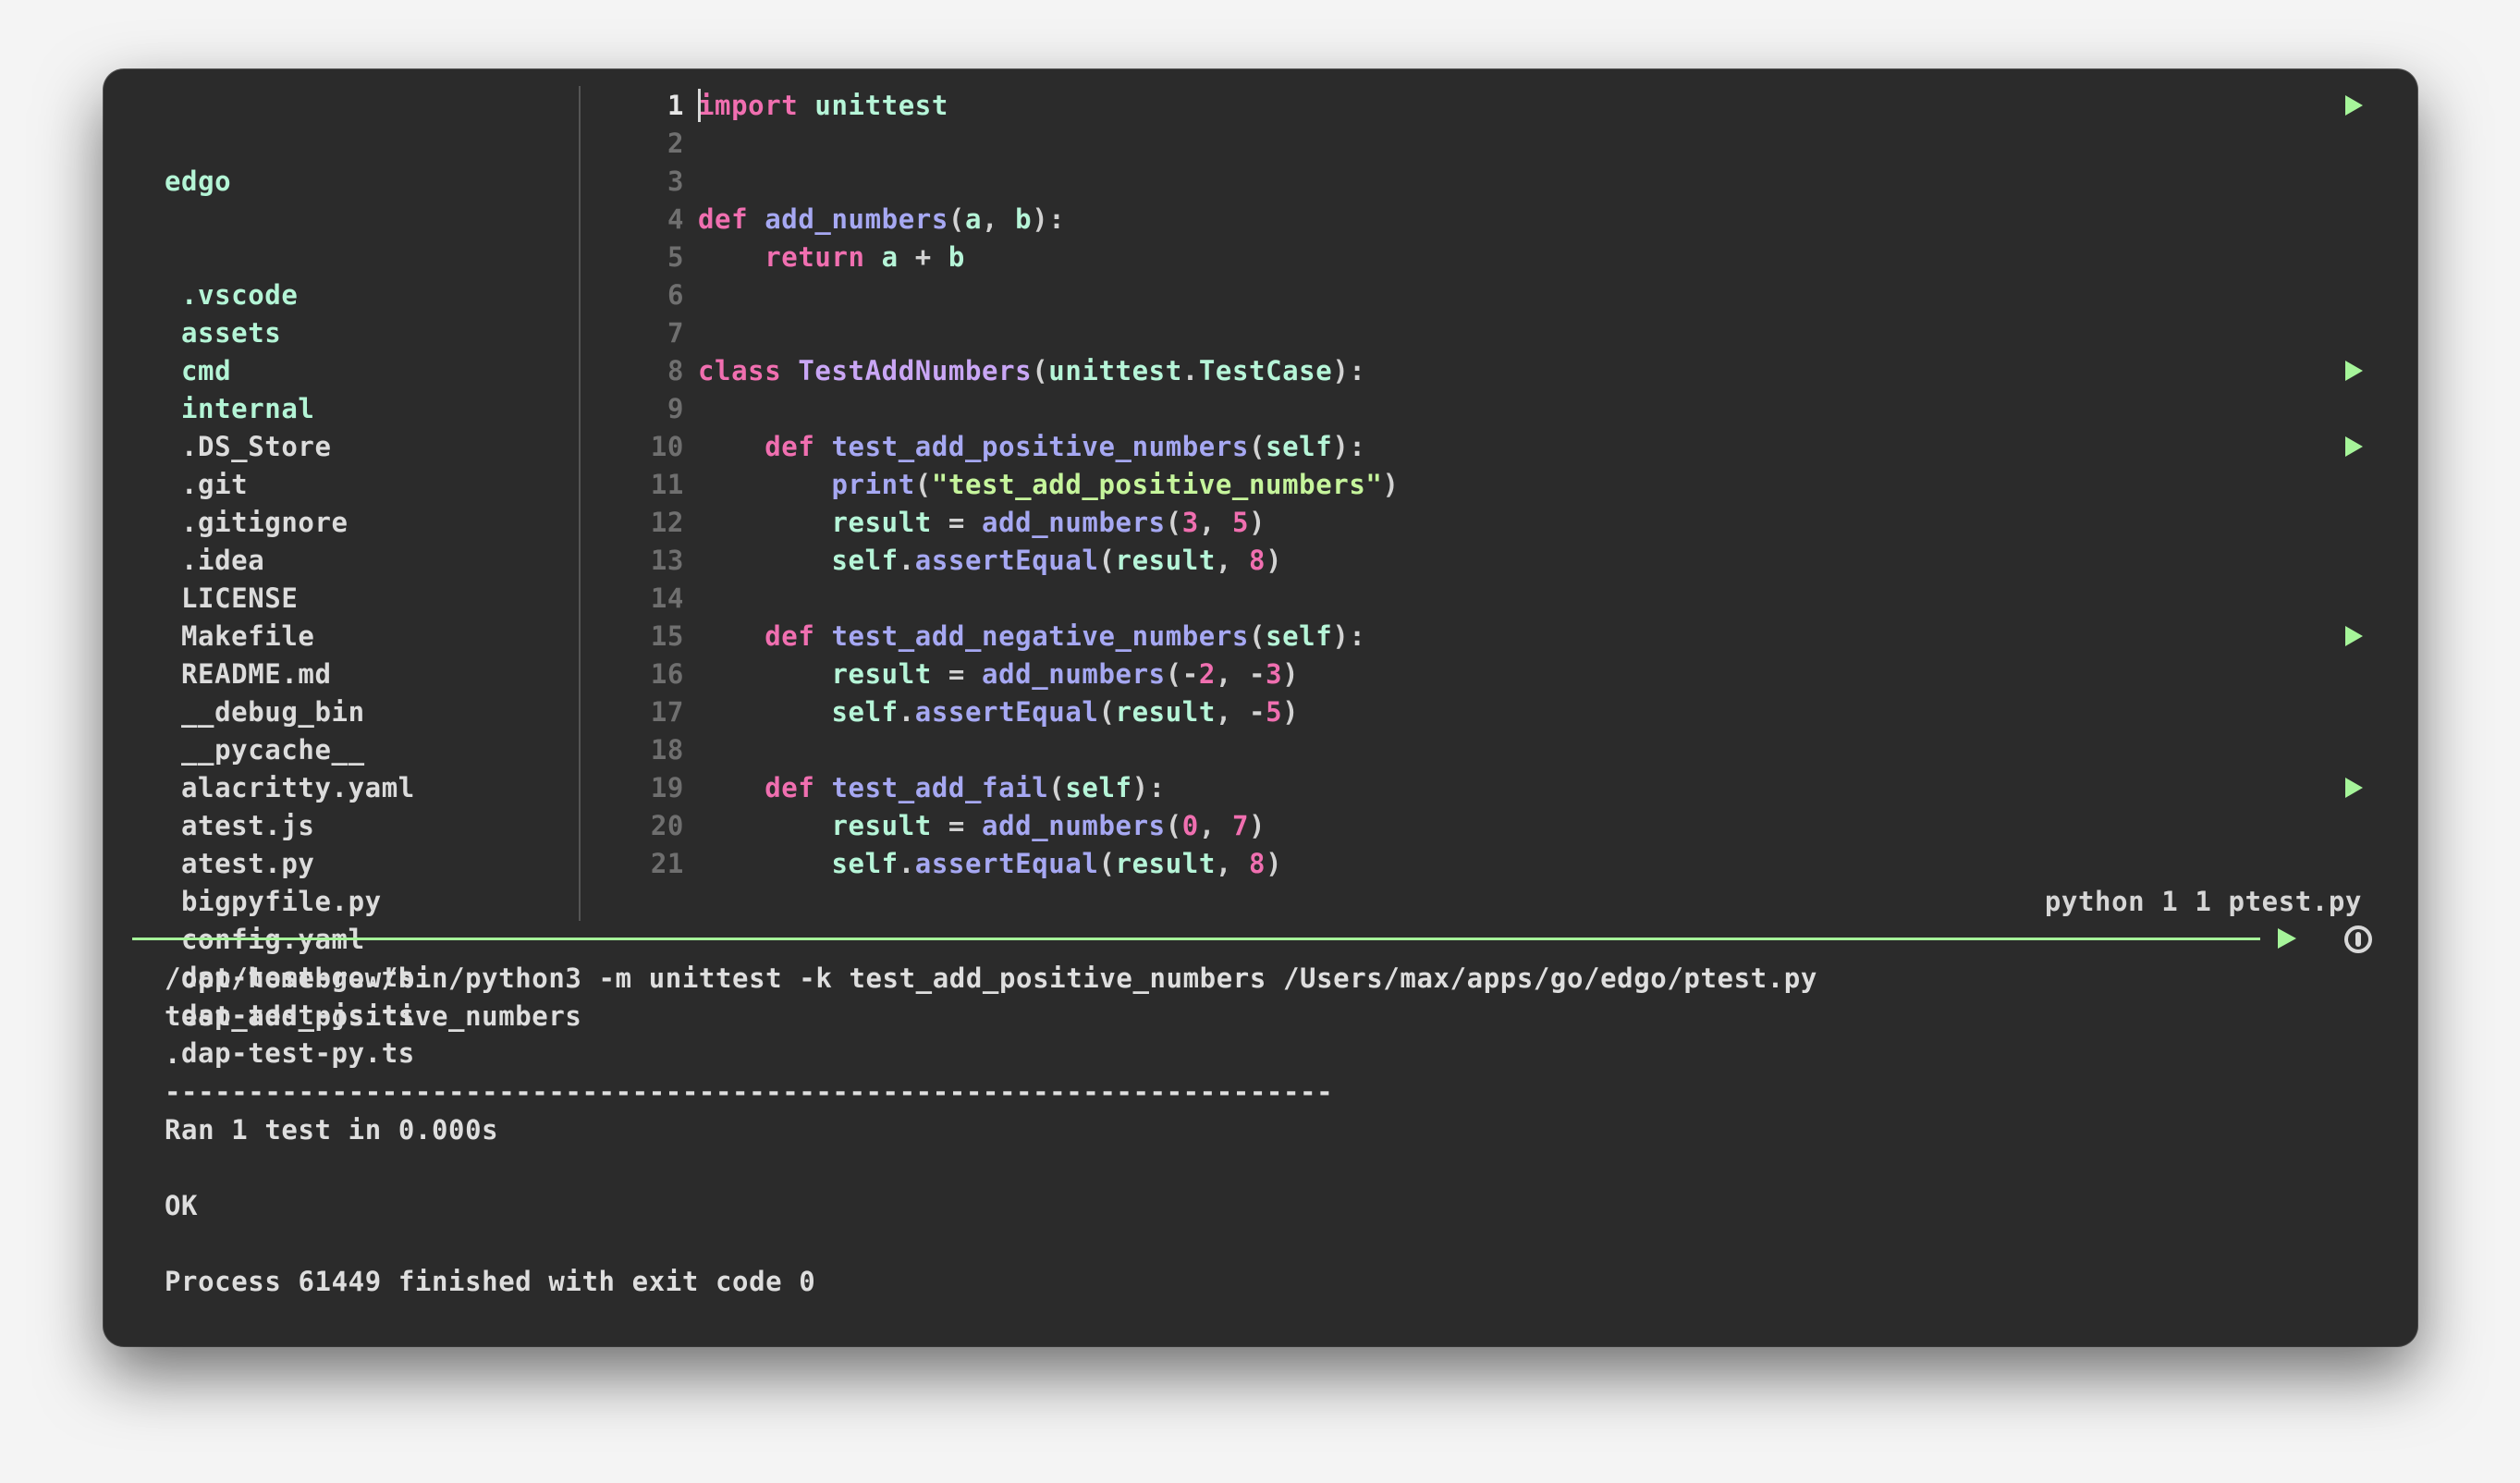 The height and width of the screenshot is (1483, 2520). I want to click on punctuation-token: =, so click(957, 522).